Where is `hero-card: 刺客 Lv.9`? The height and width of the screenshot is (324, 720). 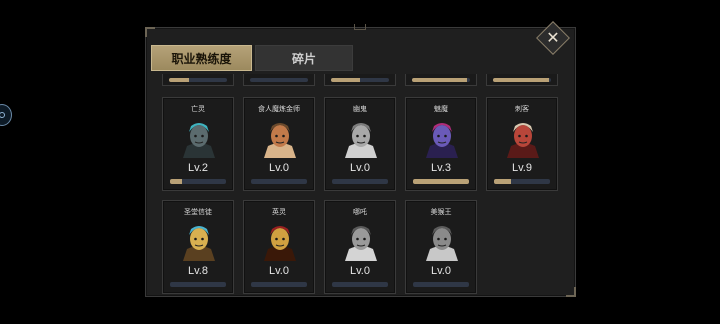 hero-card: 刺客 Lv.9 is located at coordinates (522, 144).